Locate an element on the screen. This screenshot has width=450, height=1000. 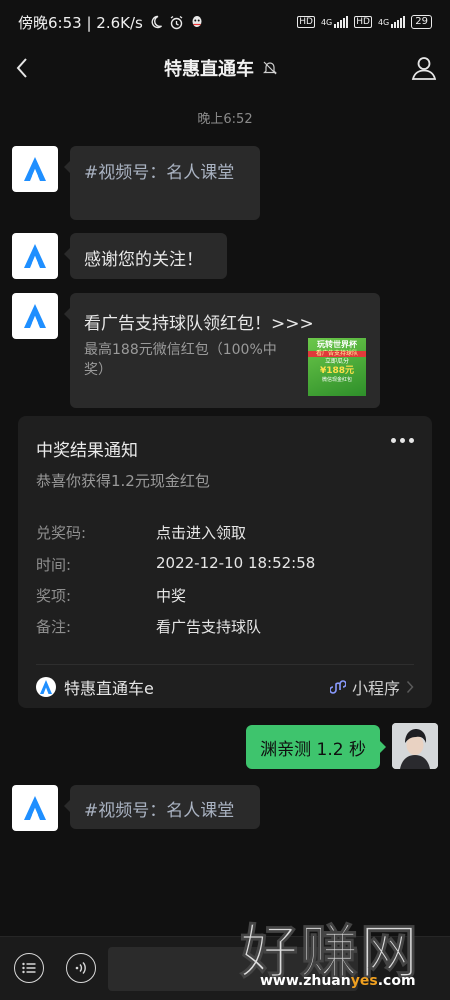
thumb-text-5: 微信现金红包 is located at coordinates (336, 380).